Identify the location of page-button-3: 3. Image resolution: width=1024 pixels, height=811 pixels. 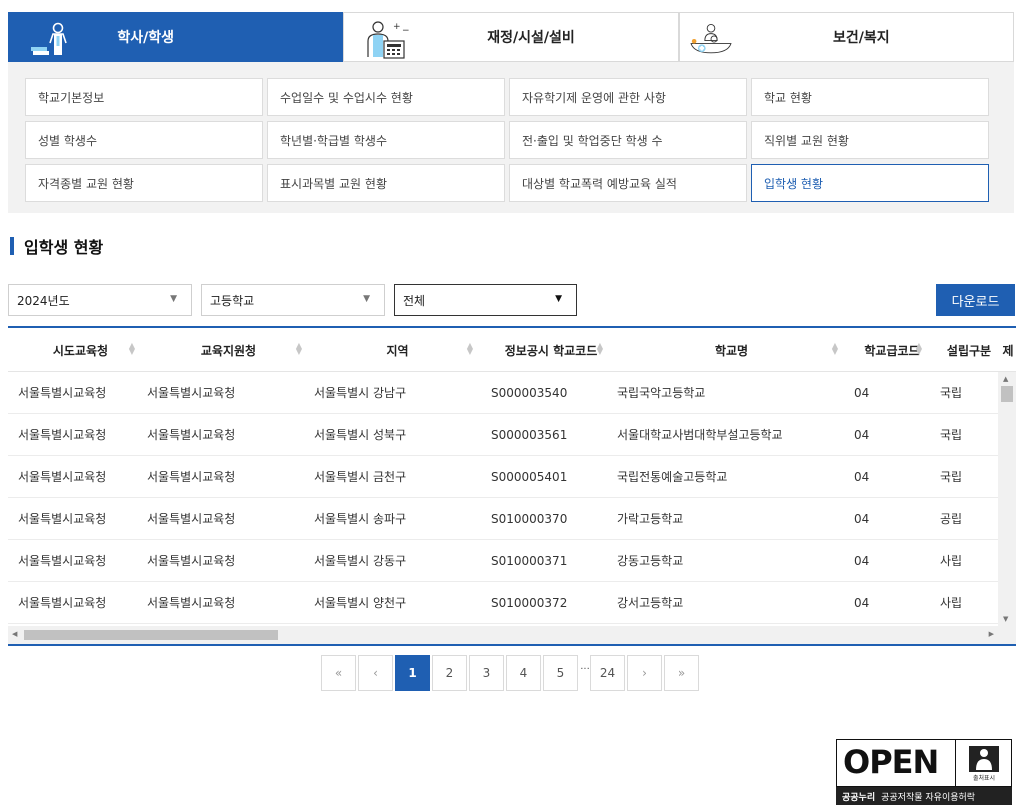
(486, 673).